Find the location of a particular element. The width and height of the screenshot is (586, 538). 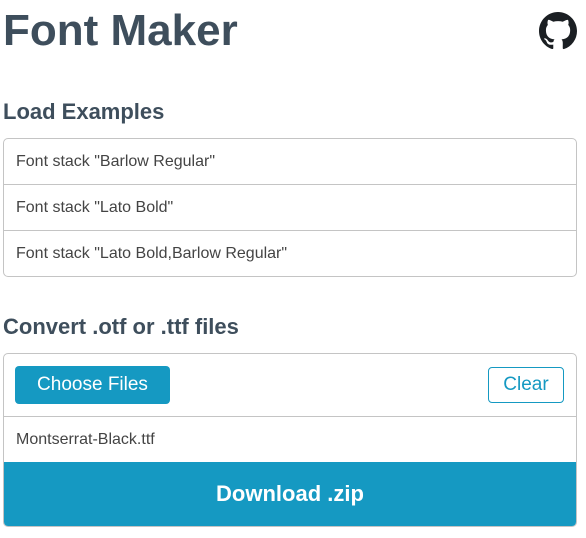

load-examples-heading: Load Examples is located at coordinates (84, 111).